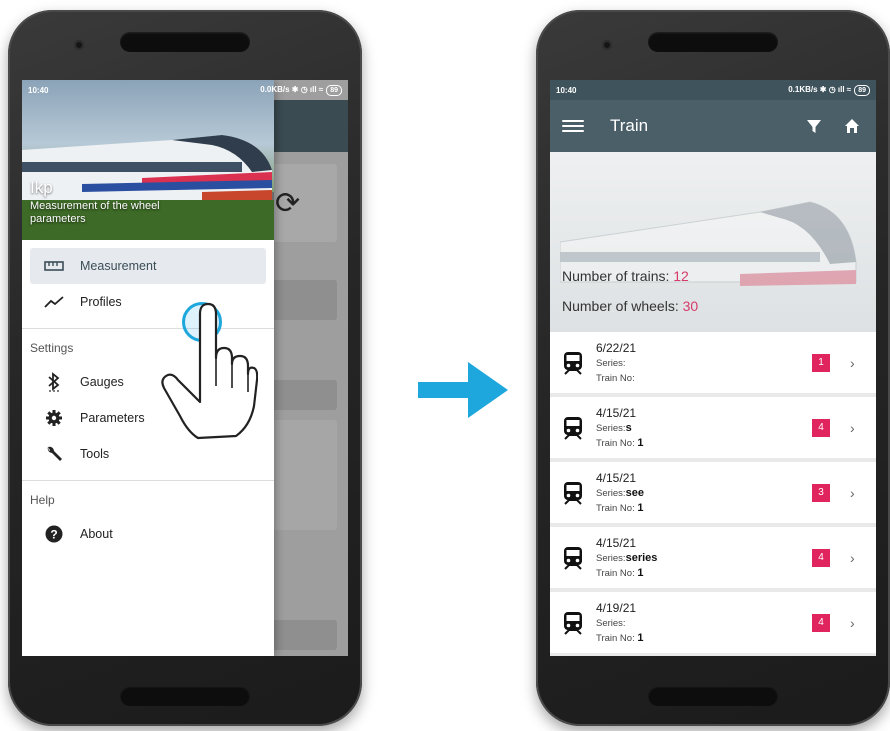  I want to click on drawer-header: Ikp Measurement of the wheel parameters, so click(148, 160).